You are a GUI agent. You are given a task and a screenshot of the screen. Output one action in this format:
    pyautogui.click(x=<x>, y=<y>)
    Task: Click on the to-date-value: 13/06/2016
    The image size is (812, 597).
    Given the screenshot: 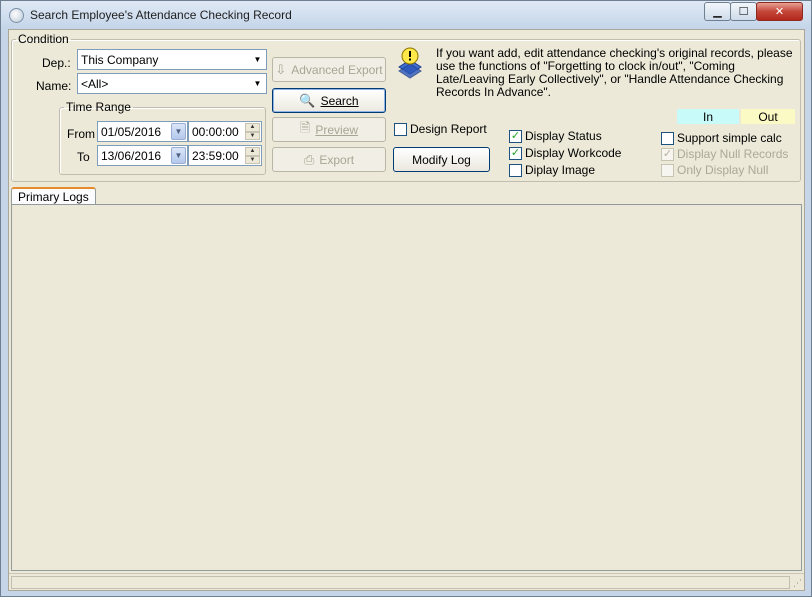 What is the action you would take?
    pyautogui.click(x=131, y=156)
    